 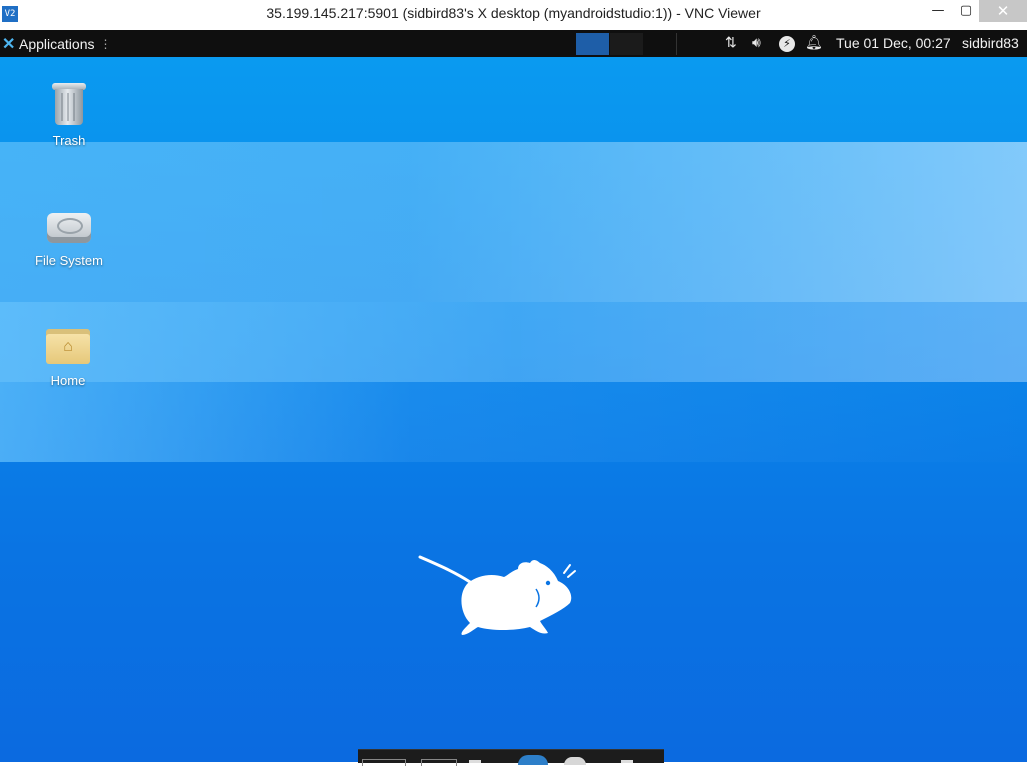 What do you see at coordinates (69, 260) in the screenshot?
I see `desktop-icon-label: File System` at bounding box center [69, 260].